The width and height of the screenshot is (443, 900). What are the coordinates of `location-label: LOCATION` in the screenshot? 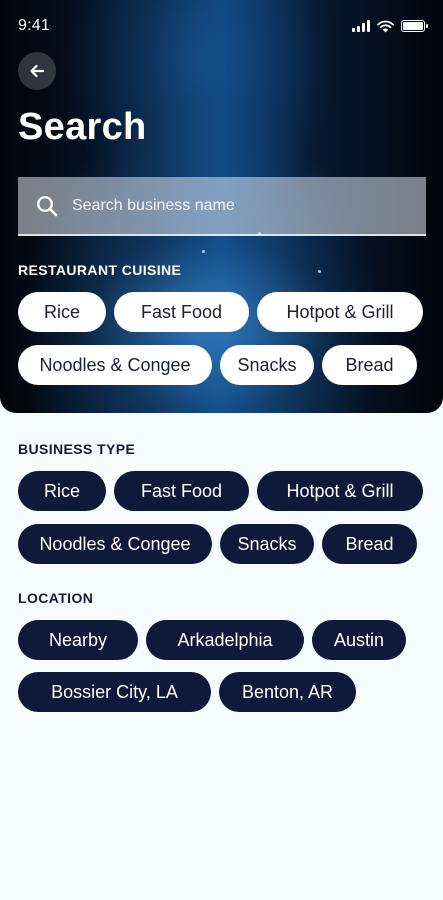 It's located at (56, 598).